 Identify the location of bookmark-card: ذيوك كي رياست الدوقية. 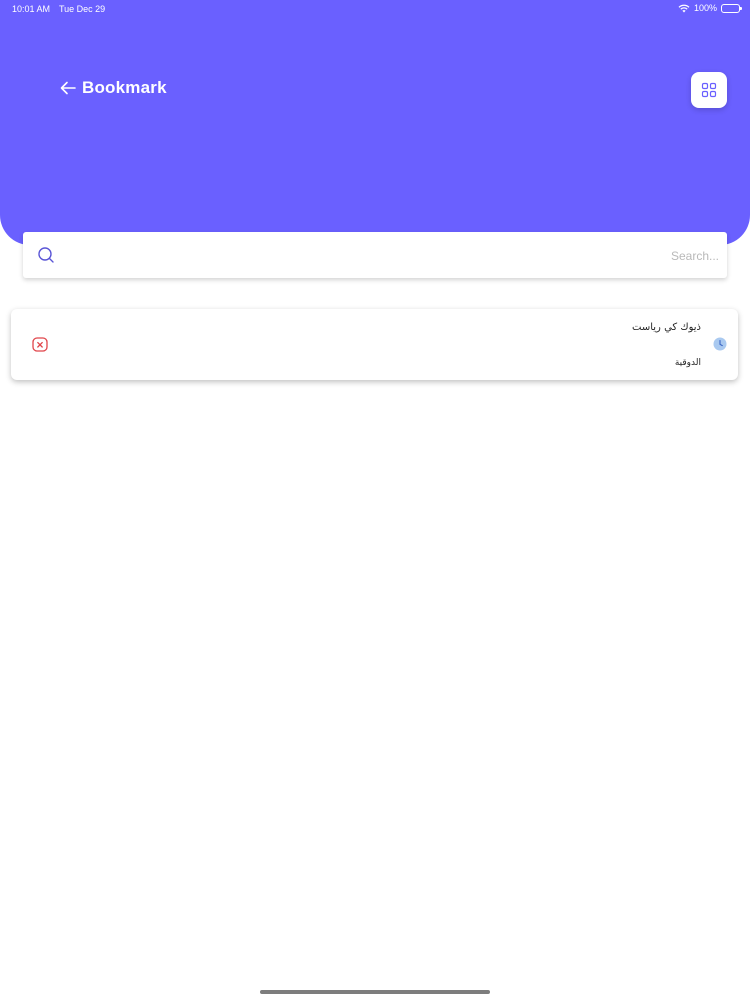
(374, 344).